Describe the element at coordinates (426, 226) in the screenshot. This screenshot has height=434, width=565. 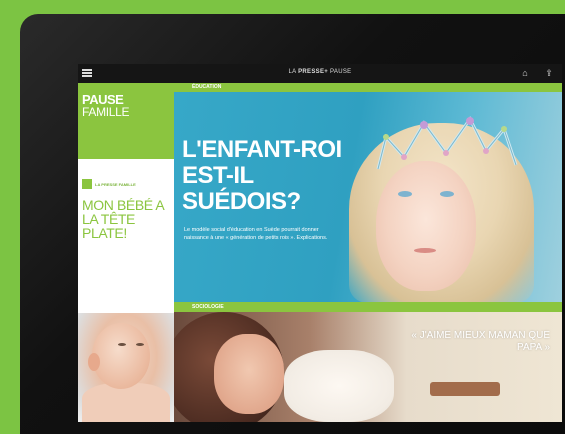
I see `girl-face-shape` at that location.